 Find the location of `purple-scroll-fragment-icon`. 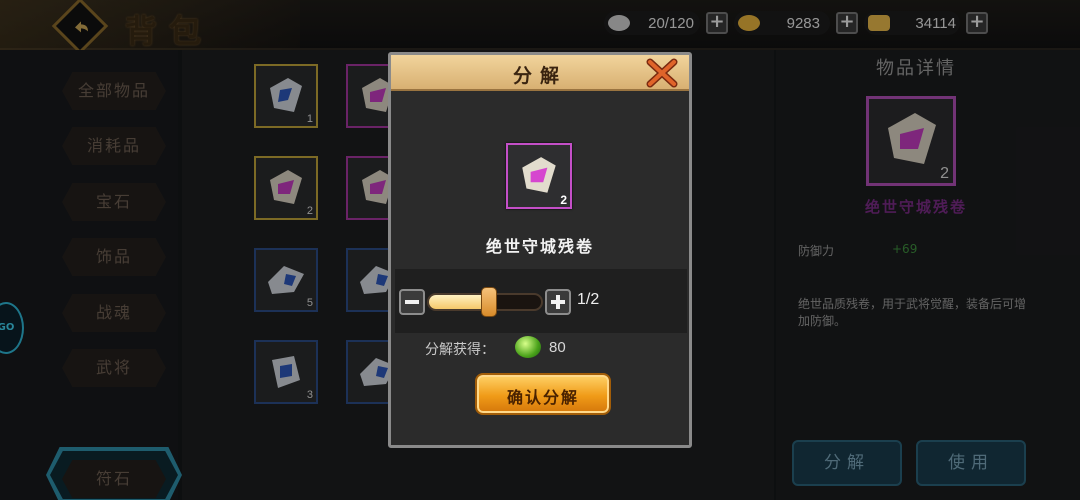

purple-scroll-fragment-icon is located at coordinates (539, 175).